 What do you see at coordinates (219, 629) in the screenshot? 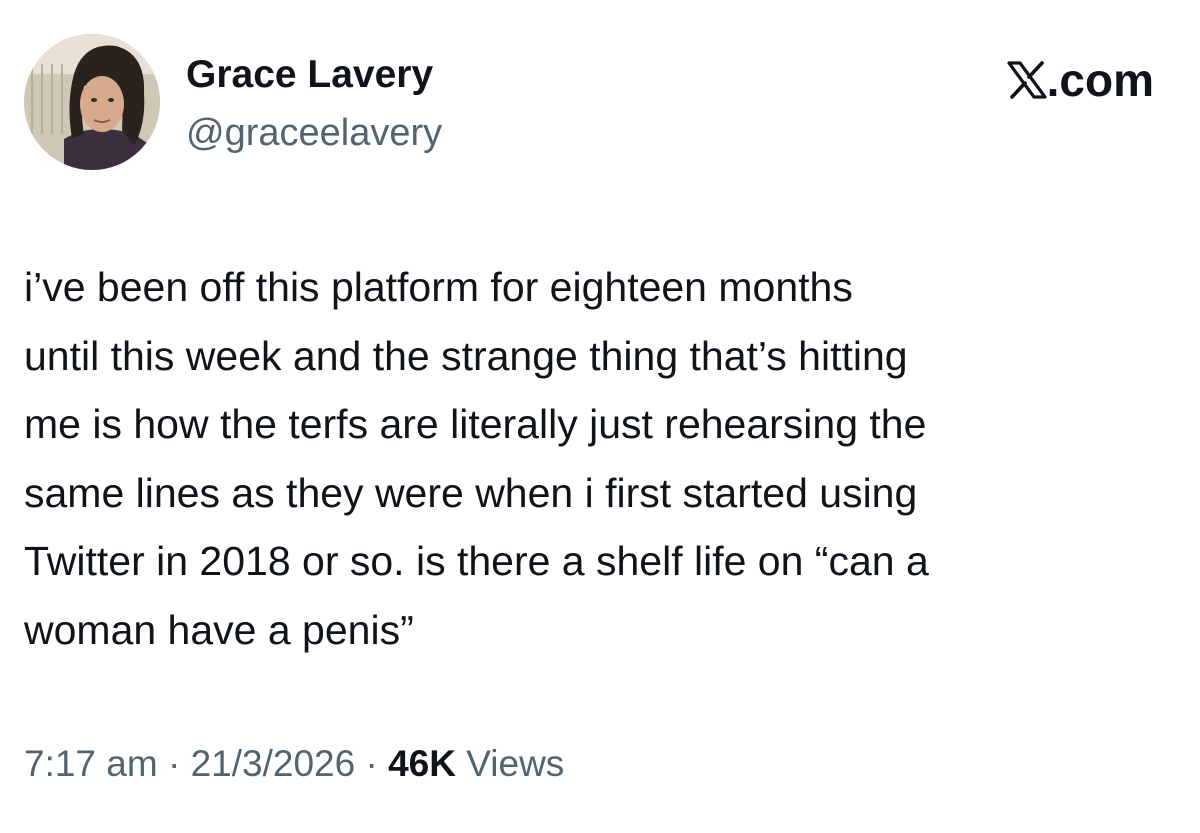
I see `tweet-text-line: woman have a penis”` at bounding box center [219, 629].